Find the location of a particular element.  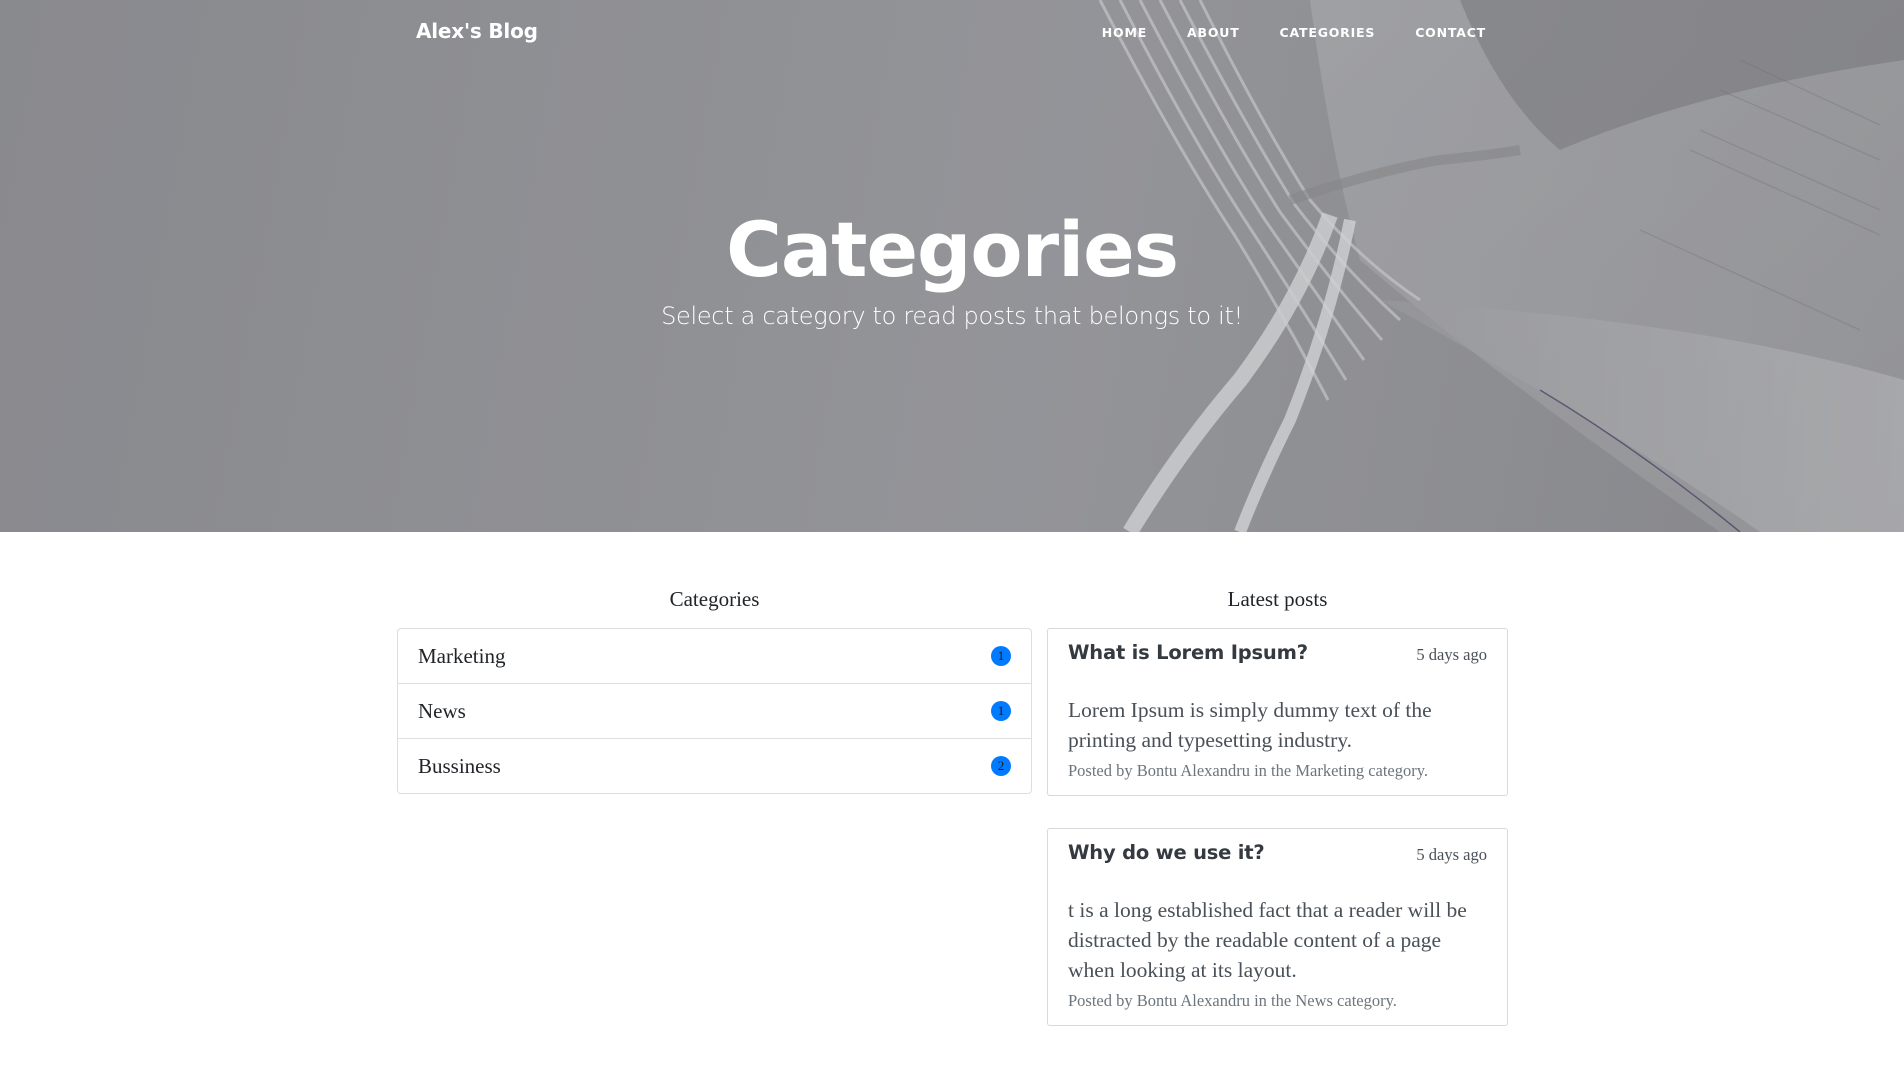

post-header: What is Lorem Ipsum? 5 days ago is located at coordinates (1277, 653).